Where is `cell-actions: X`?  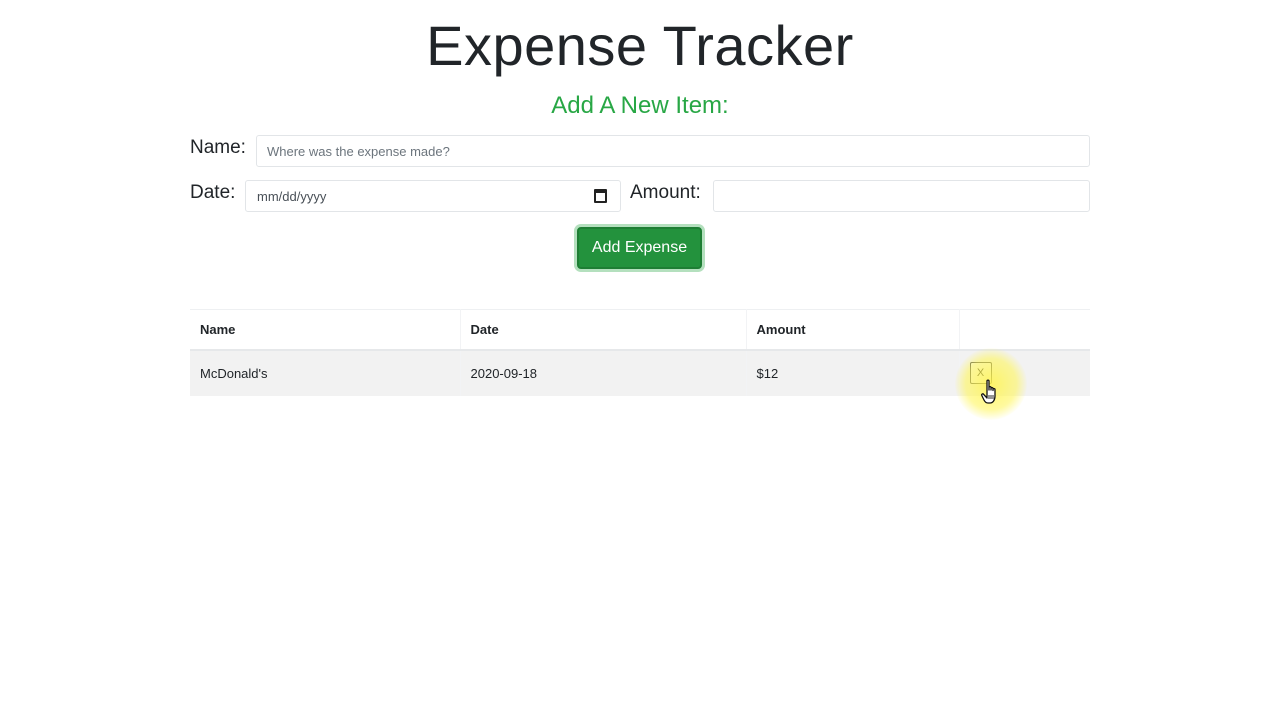
cell-actions: X is located at coordinates (1024, 372).